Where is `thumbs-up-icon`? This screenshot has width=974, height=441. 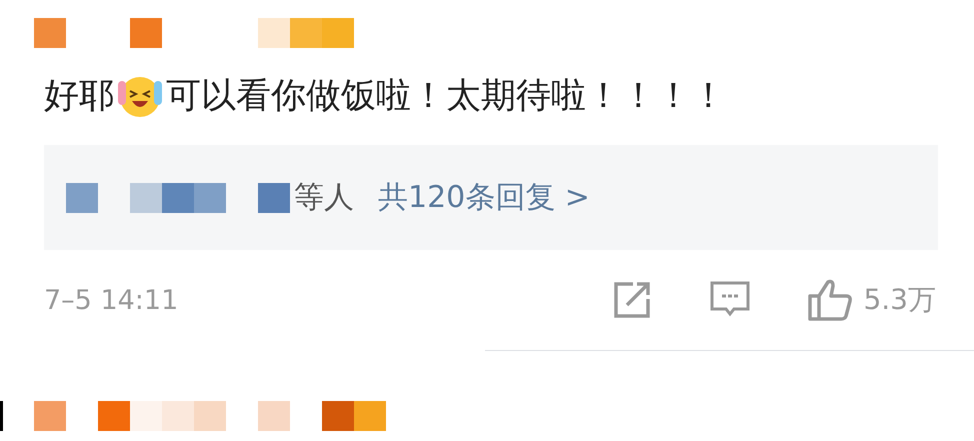
thumbs-up-icon is located at coordinates (830, 300).